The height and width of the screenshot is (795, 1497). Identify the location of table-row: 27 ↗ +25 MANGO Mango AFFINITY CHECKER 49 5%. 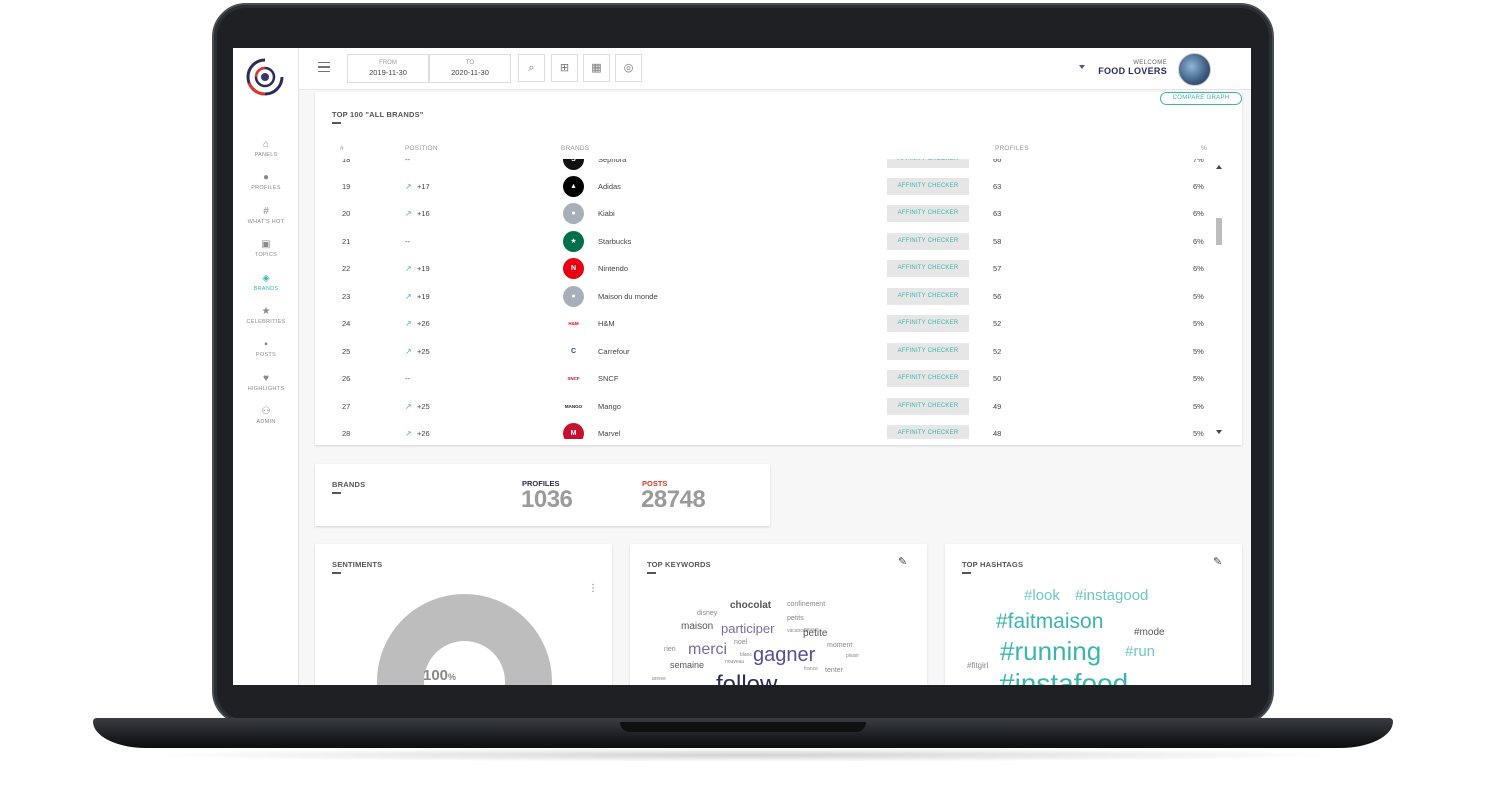
(767, 406).